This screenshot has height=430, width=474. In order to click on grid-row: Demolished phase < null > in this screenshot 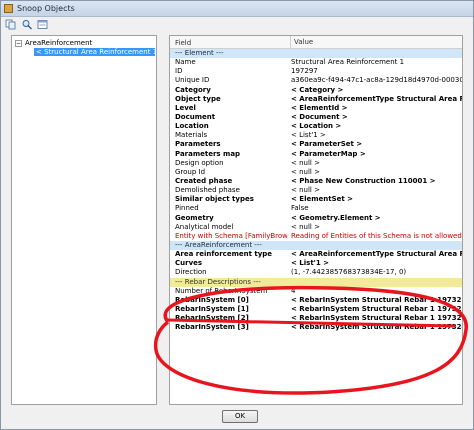, I will do `click(316, 190)`.